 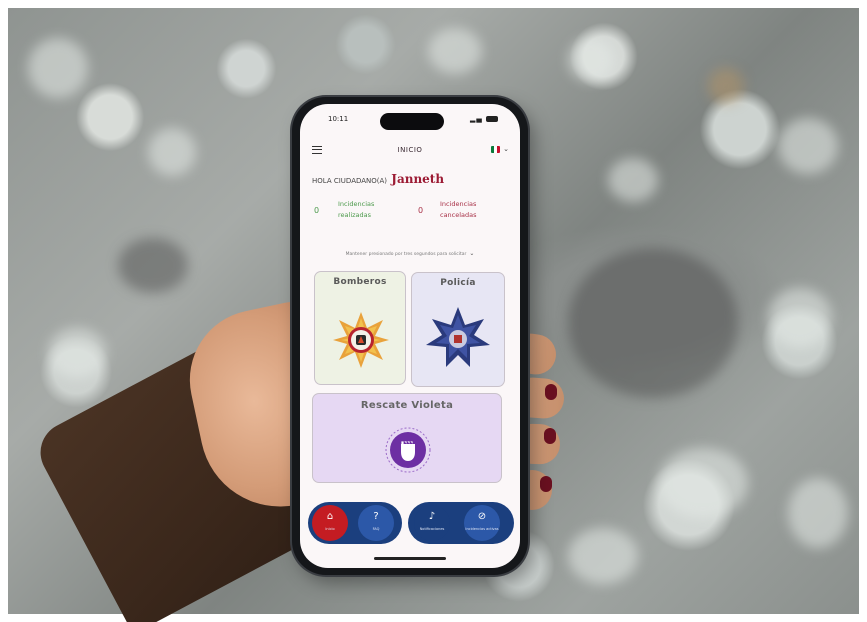 I want to click on card-title: Rescate Violeta, so click(x=407, y=405).